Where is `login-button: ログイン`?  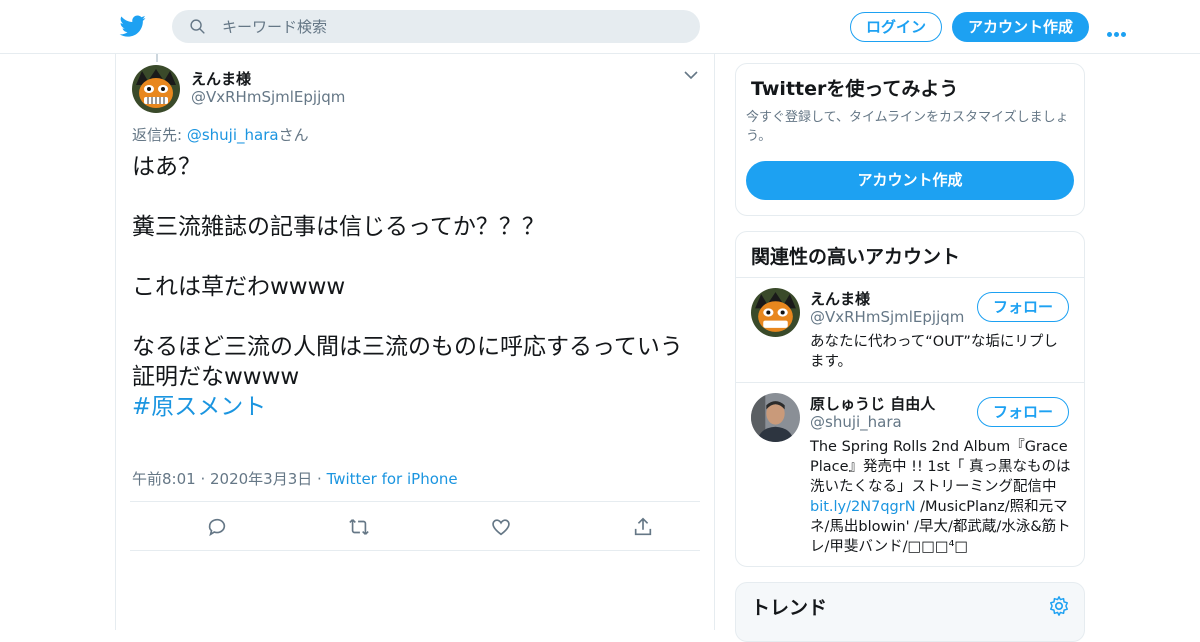
login-button: ログイン is located at coordinates (896, 27).